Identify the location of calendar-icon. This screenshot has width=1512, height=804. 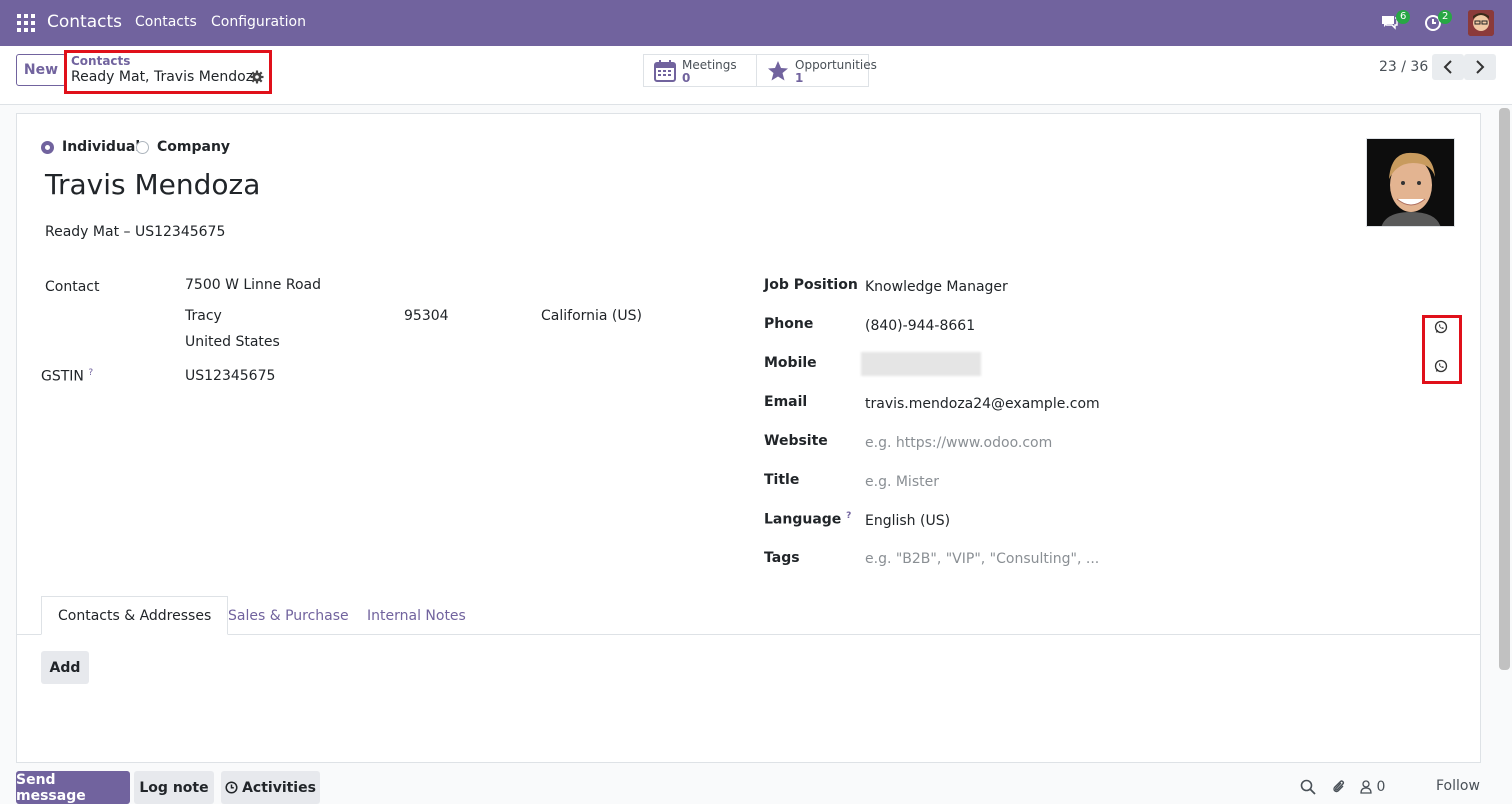
(665, 71).